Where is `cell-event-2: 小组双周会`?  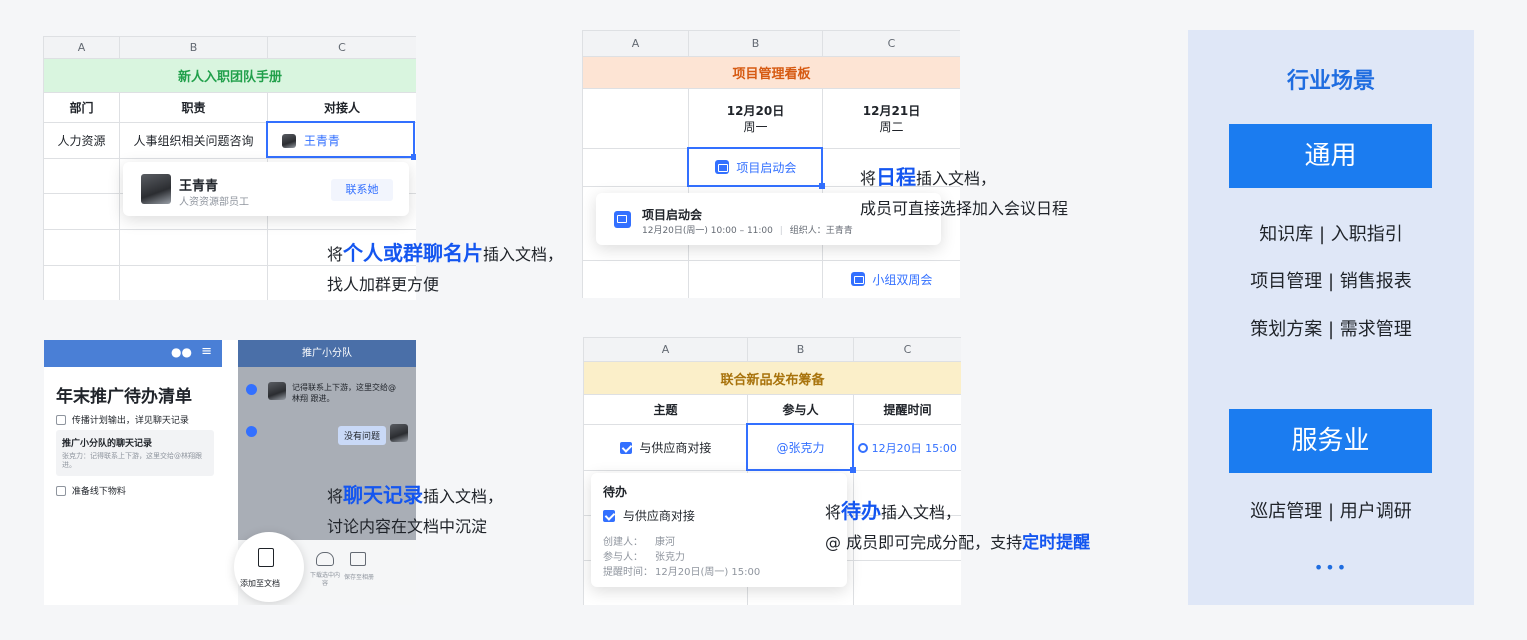 cell-event-2: 小组双周会 is located at coordinates (891, 279).